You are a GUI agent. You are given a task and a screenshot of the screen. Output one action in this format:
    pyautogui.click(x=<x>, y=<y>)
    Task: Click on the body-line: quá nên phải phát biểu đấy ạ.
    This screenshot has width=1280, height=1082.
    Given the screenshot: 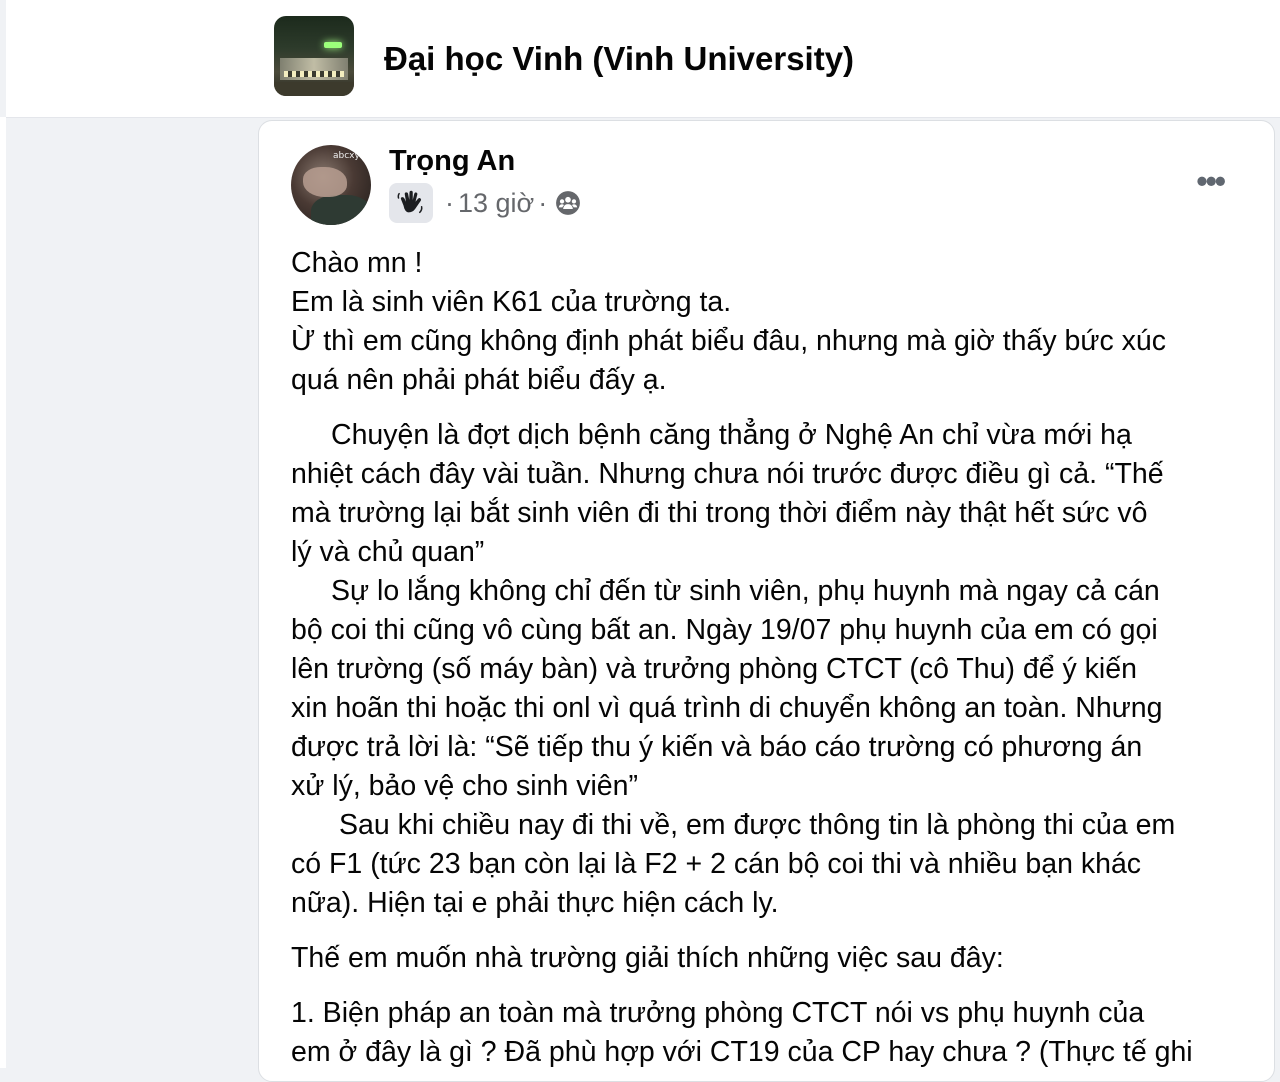 What is the action you would take?
    pyautogui.click(x=479, y=380)
    